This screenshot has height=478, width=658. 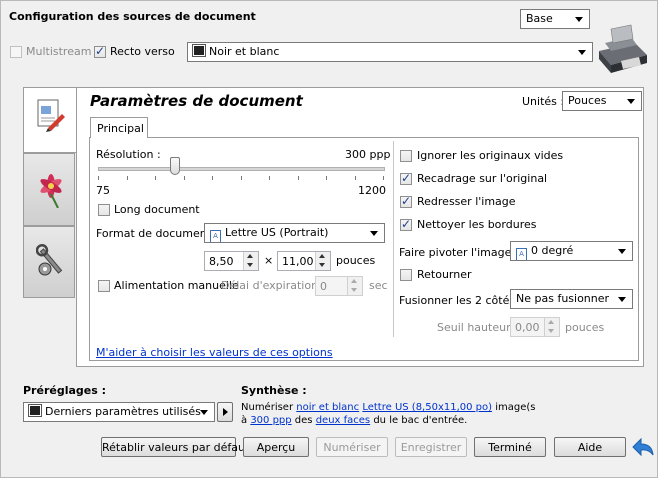 I want to click on summary-sides-link: deux faces, so click(x=343, y=420).